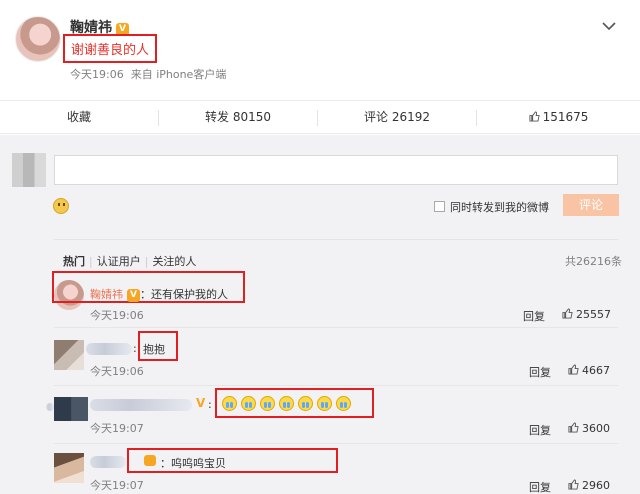  Describe the element at coordinates (150, 460) in the screenshot. I see `crown-badge-icon` at that location.